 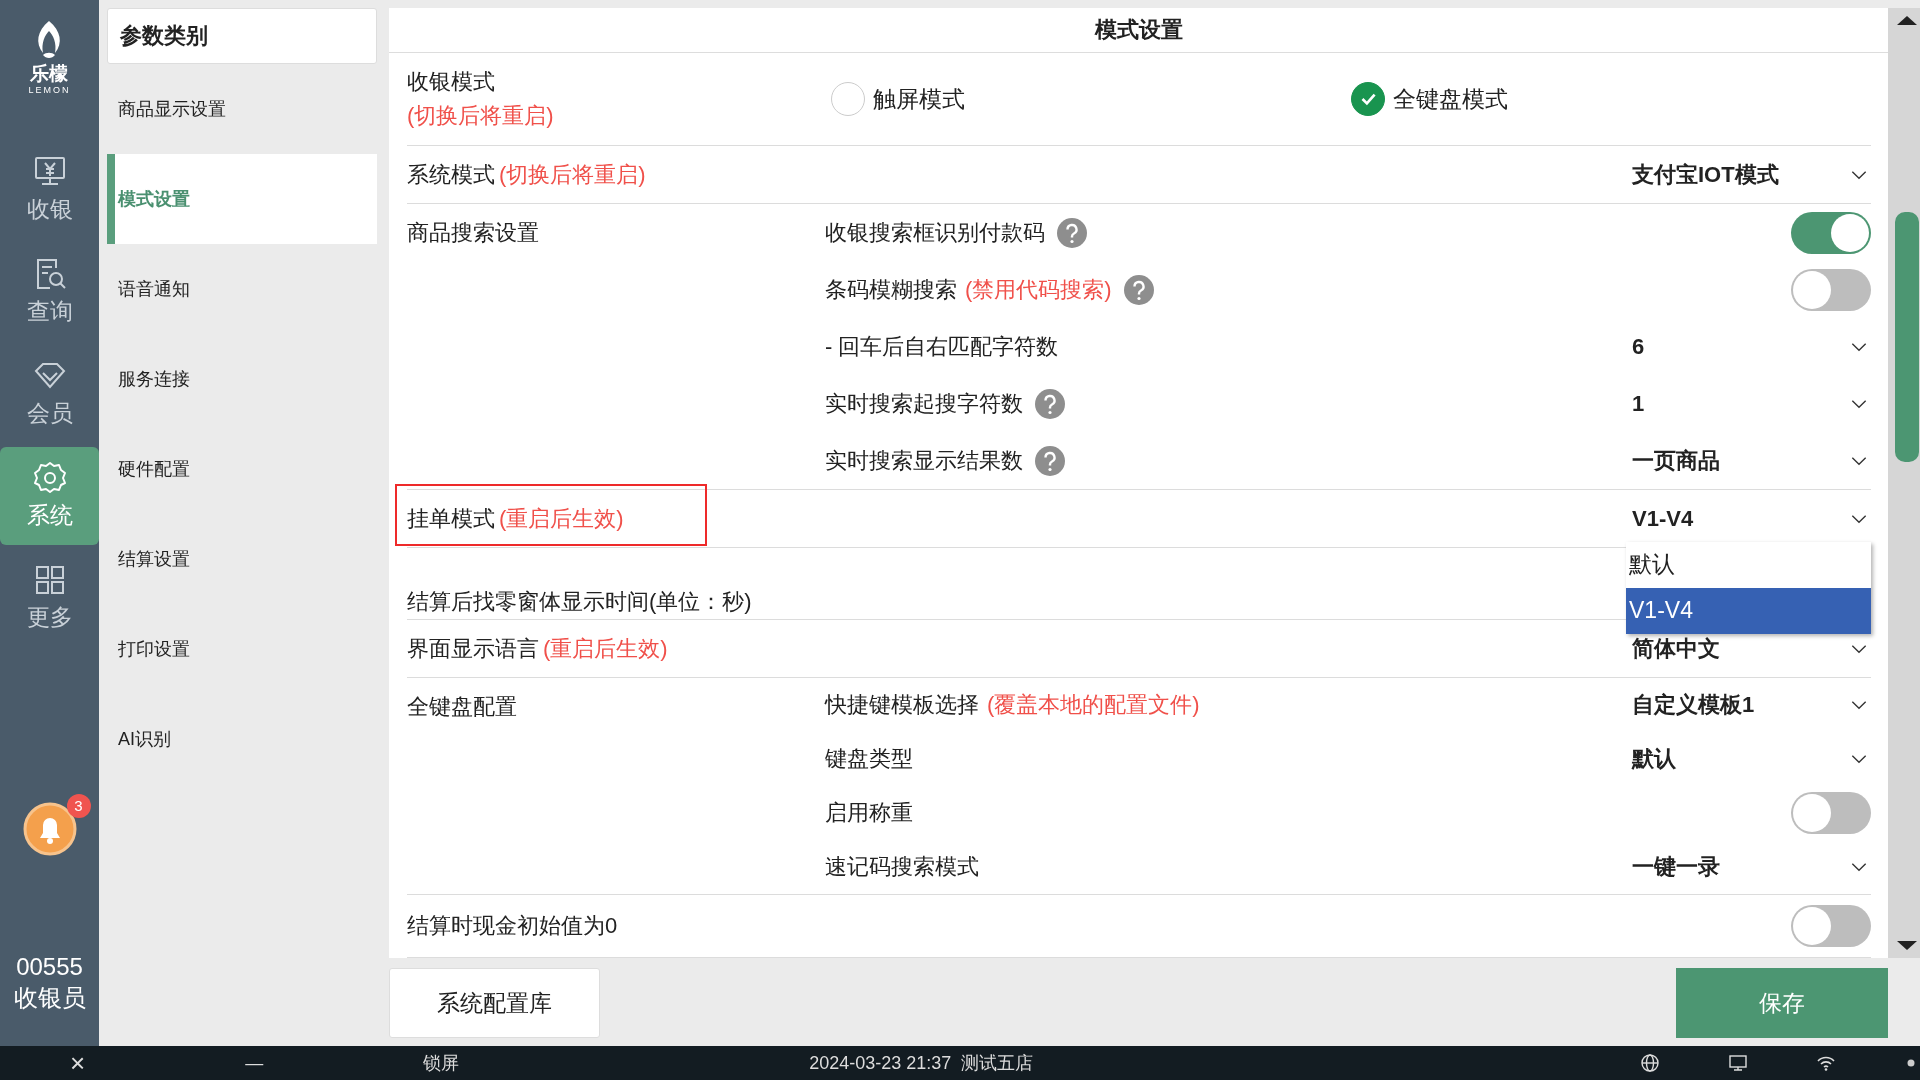 What do you see at coordinates (1611, 99) in the screenshot?
I see `radio-option: 全键盘模式` at bounding box center [1611, 99].